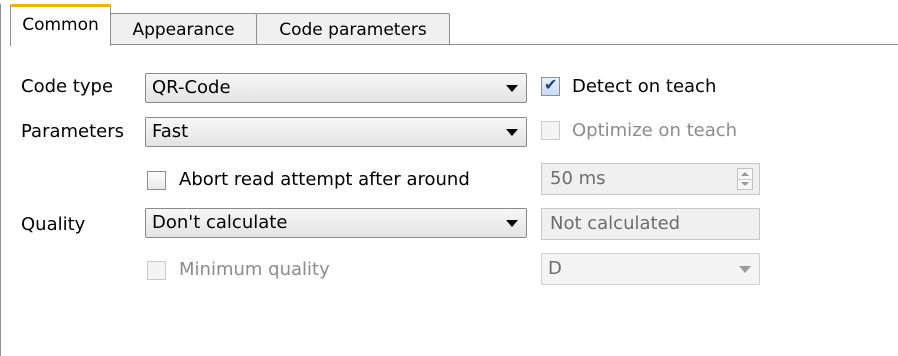 This screenshot has height=356, width=898. Describe the element at coordinates (67, 86) in the screenshot. I see `code-type-label: Code type` at that location.